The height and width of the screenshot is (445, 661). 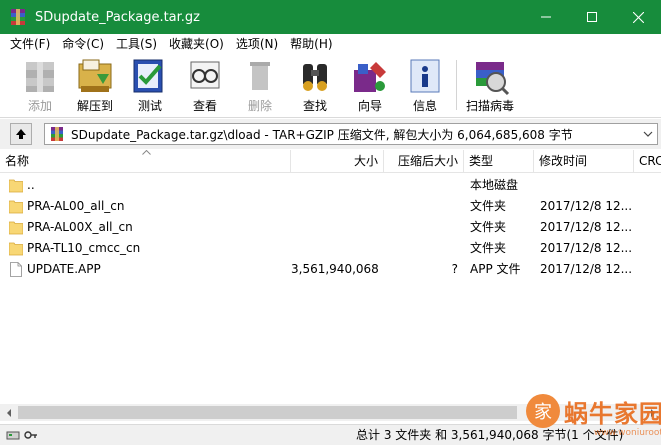 I want to click on watermark-logo: 家 蜗牛家园 www.woniuroot.cn, so click(x=586, y=418).